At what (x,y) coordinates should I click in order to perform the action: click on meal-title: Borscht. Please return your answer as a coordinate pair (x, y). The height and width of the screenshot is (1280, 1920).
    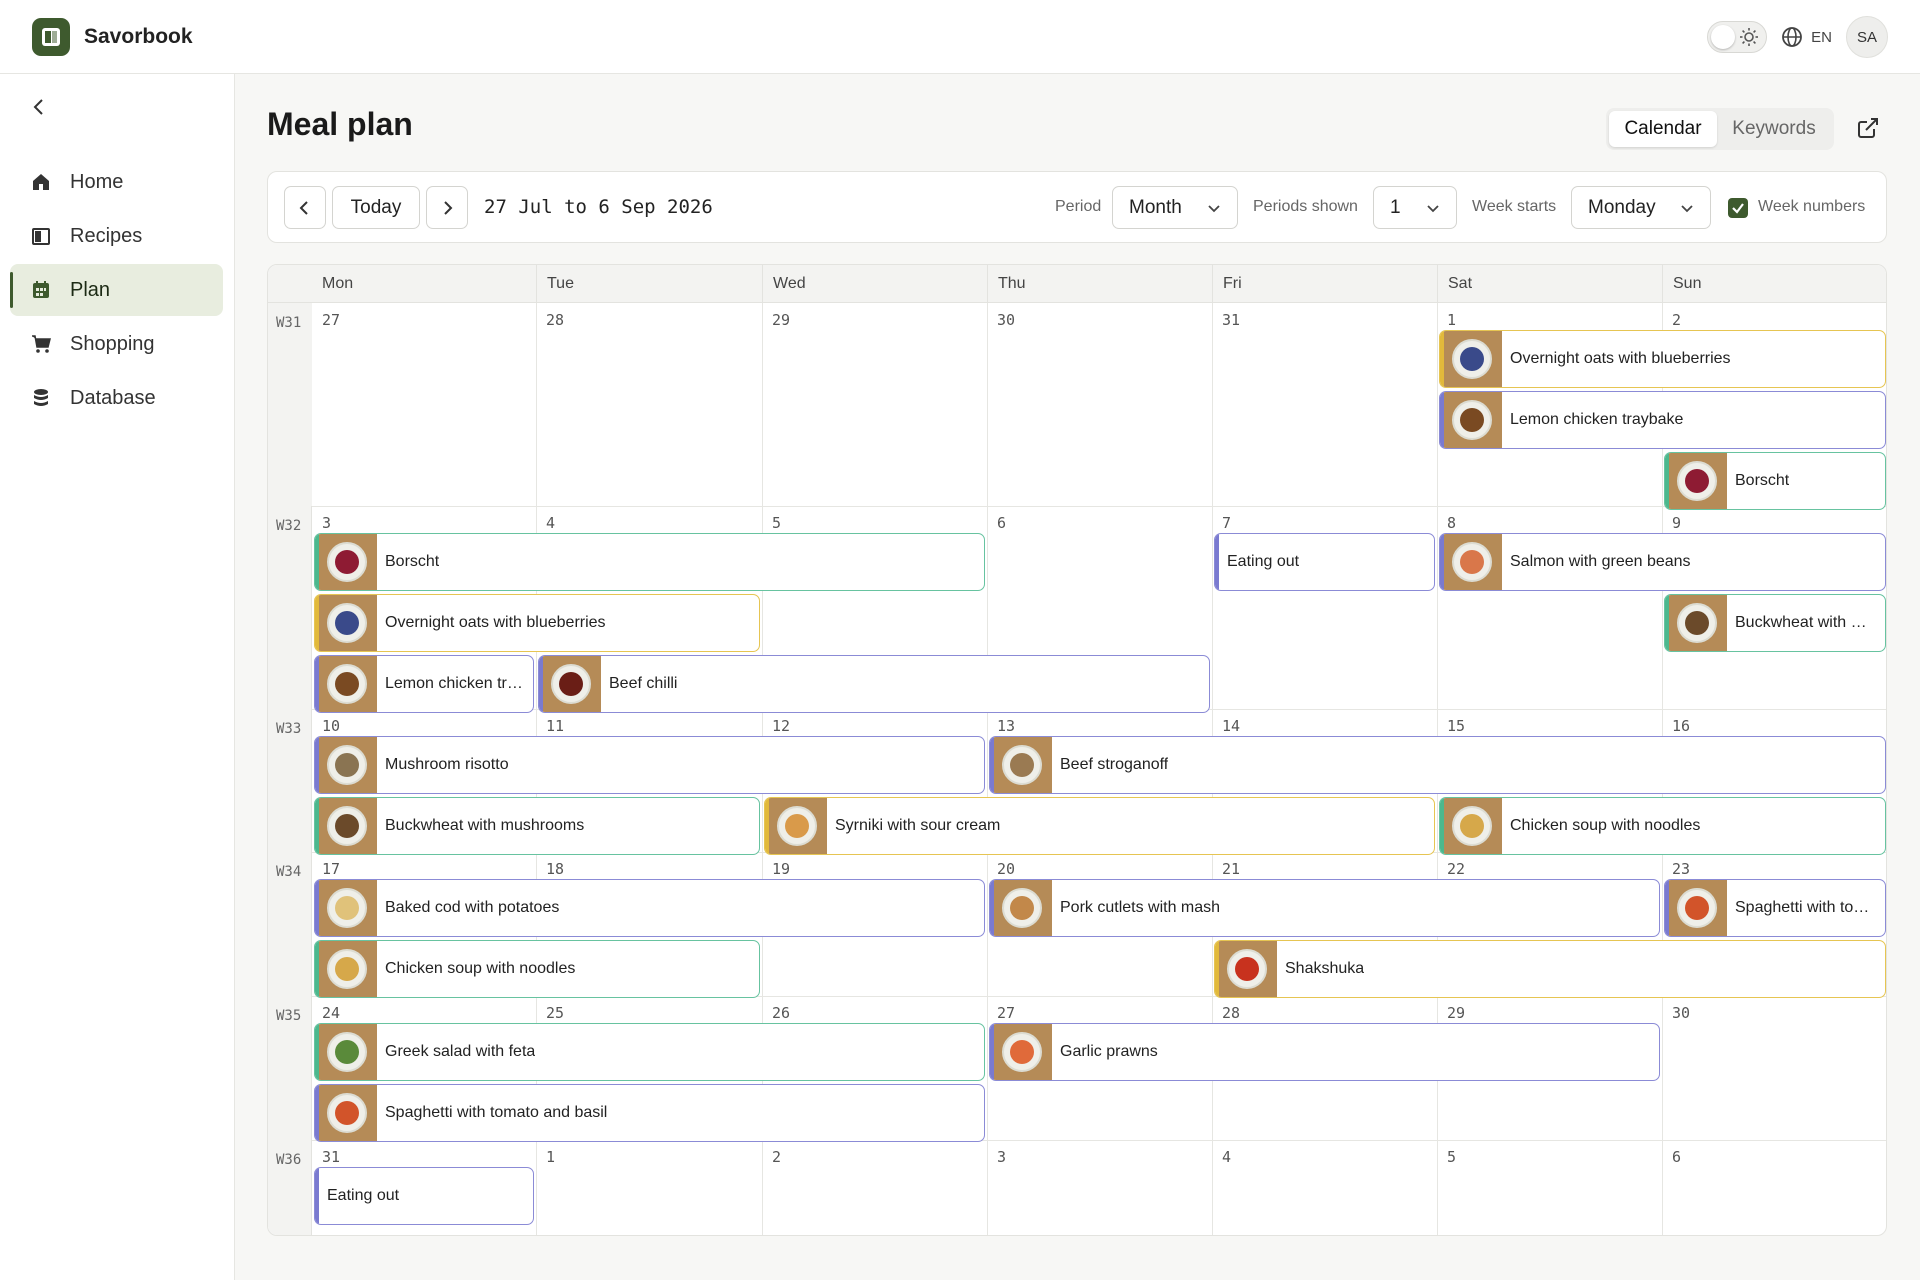
    Looking at the image, I should click on (1762, 480).